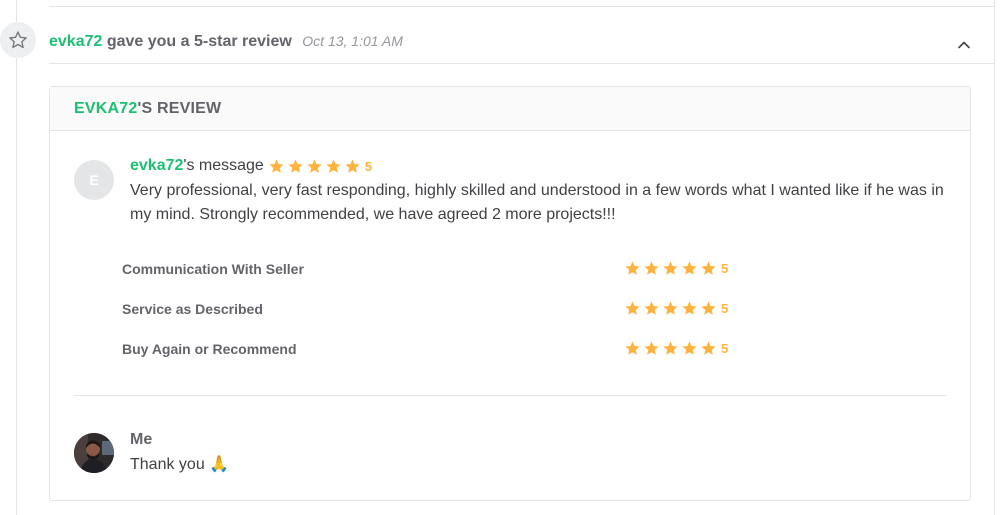 Image resolution: width=1003 pixels, height=515 pixels. What do you see at coordinates (964, 45) in the screenshot?
I see `chevron-up-icon` at bounding box center [964, 45].